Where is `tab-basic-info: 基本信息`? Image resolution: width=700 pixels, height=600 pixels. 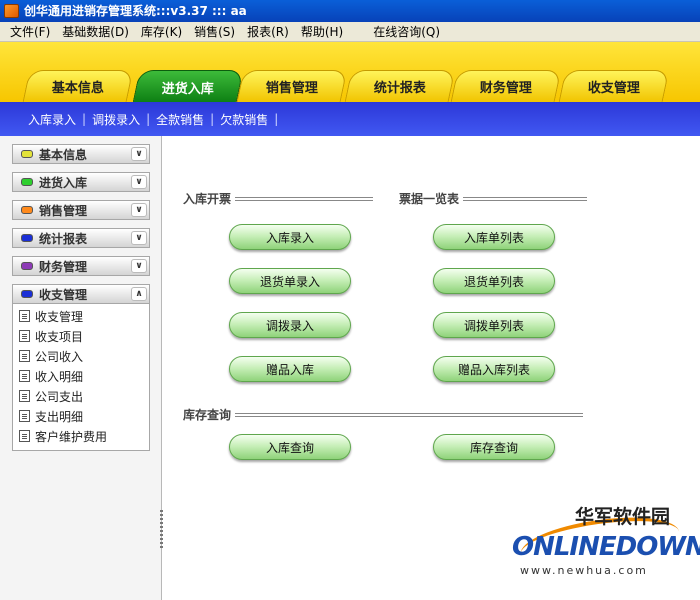
tab-basic-info: 基本信息 is located at coordinates (78, 86).